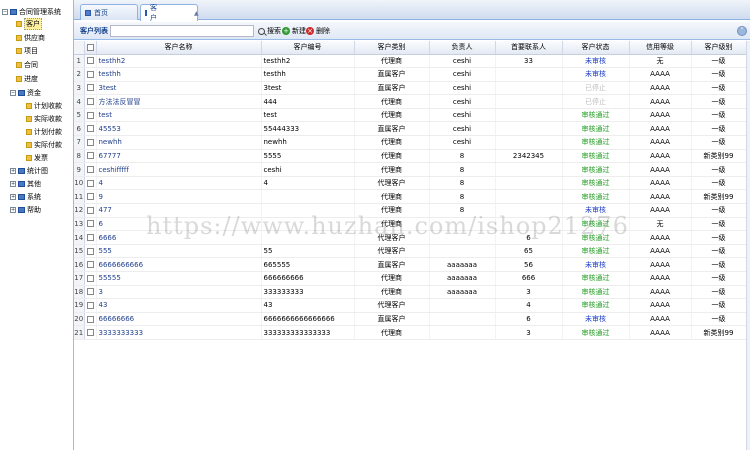 The height and width of the screenshot is (450, 750). I want to click on sidebar-group-system: + 系统, so click(25, 197).